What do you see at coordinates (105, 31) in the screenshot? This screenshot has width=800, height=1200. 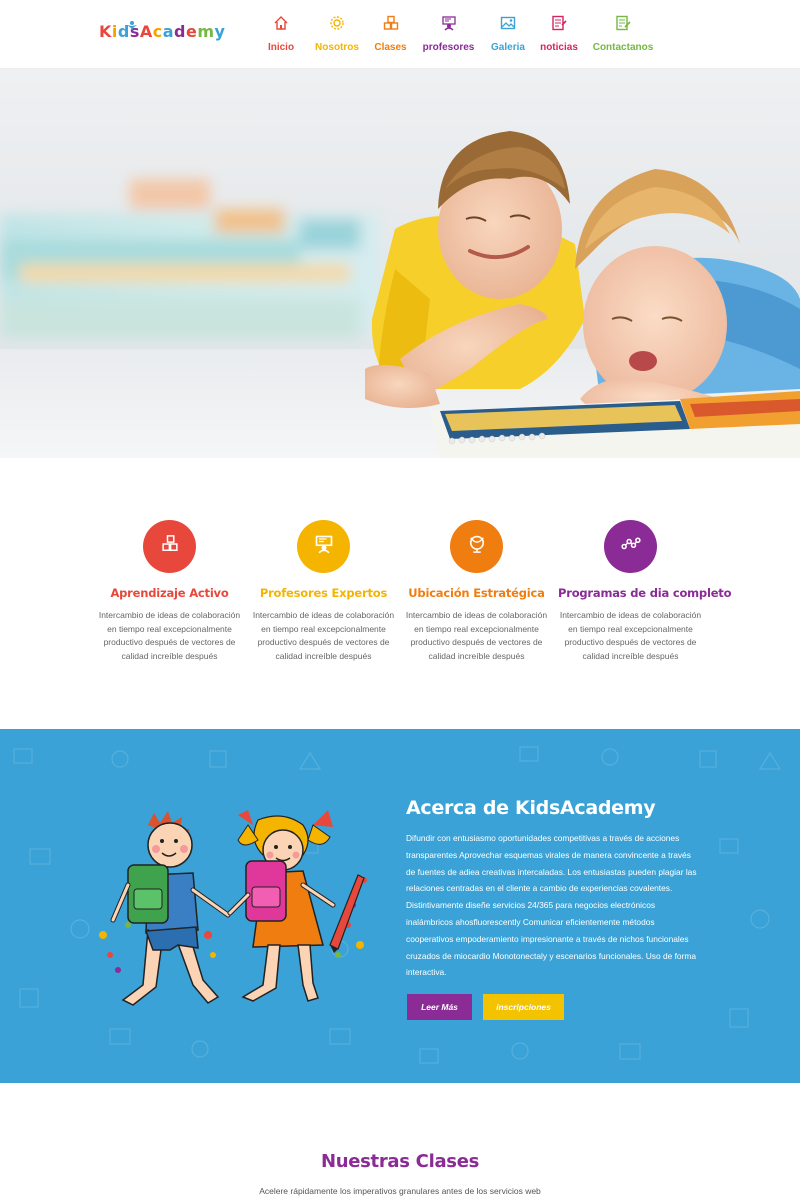 I see `logo-letter: K` at bounding box center [105, 31].